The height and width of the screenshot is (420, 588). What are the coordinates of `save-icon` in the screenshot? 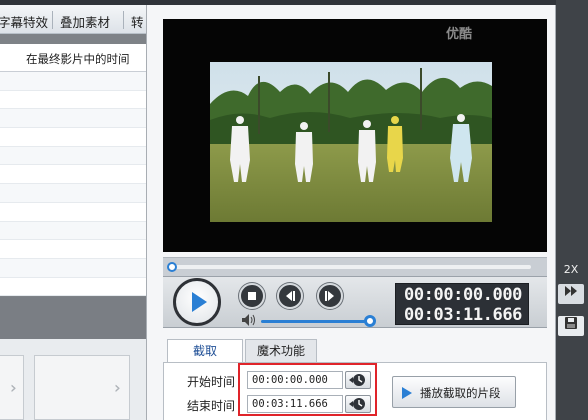 It's located at (571, 326).